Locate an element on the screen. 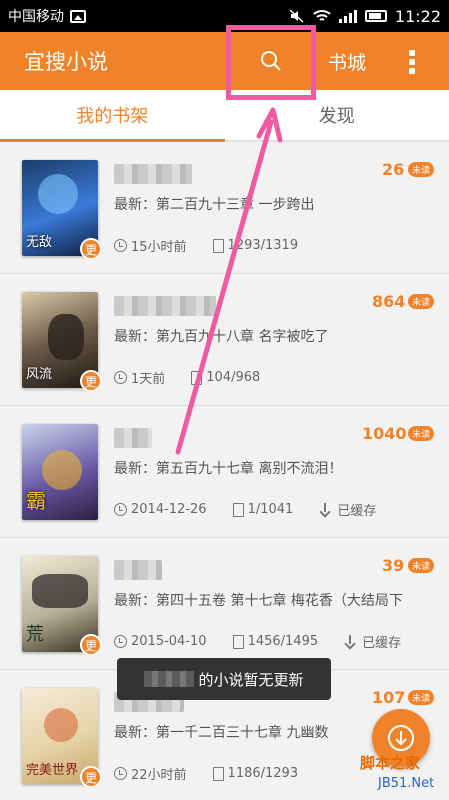 Image resolution: width=449 pixels, height=800 pixels. latest-chapter: 最新：第九百九十八章 名字被吃了 is located at coordinates (221, 337).